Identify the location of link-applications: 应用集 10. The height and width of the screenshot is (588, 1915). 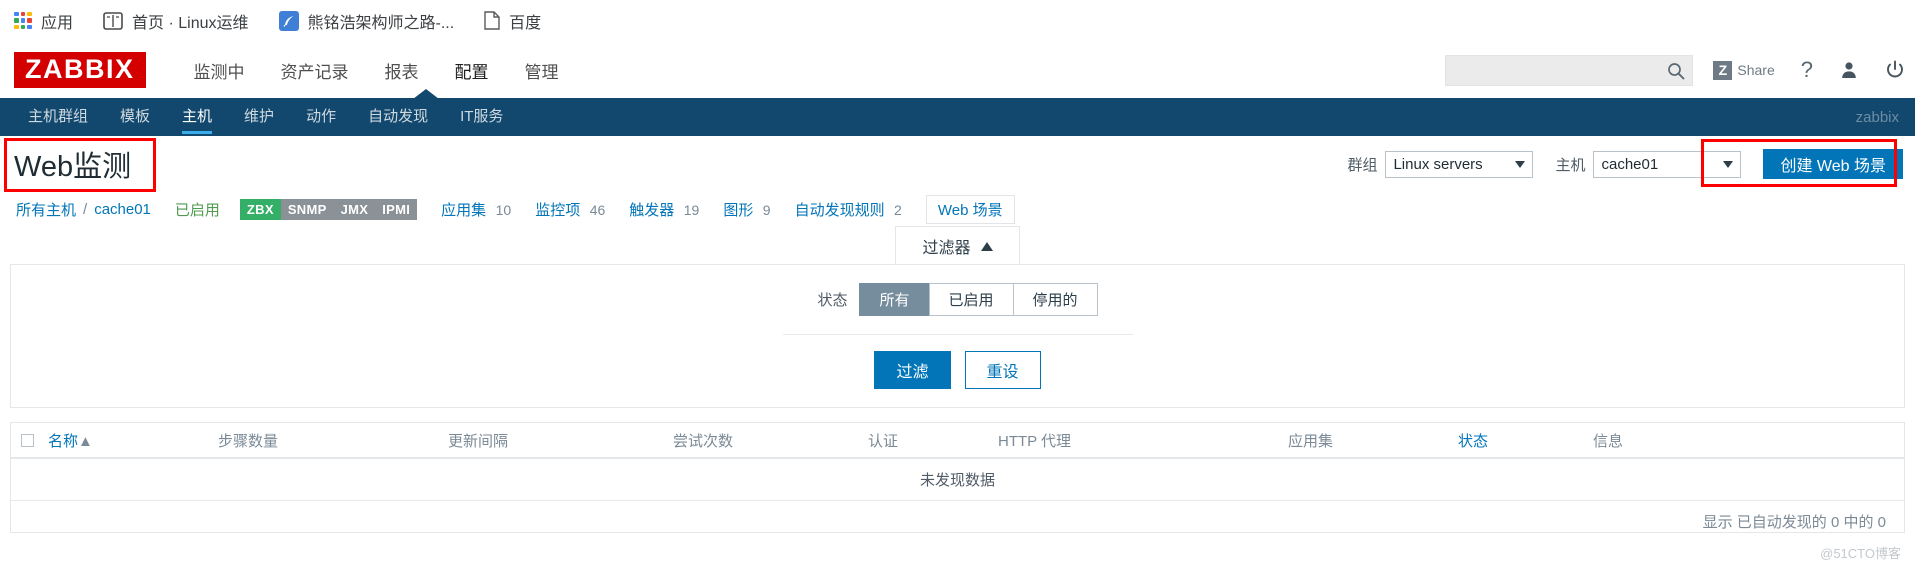
(476, 209).